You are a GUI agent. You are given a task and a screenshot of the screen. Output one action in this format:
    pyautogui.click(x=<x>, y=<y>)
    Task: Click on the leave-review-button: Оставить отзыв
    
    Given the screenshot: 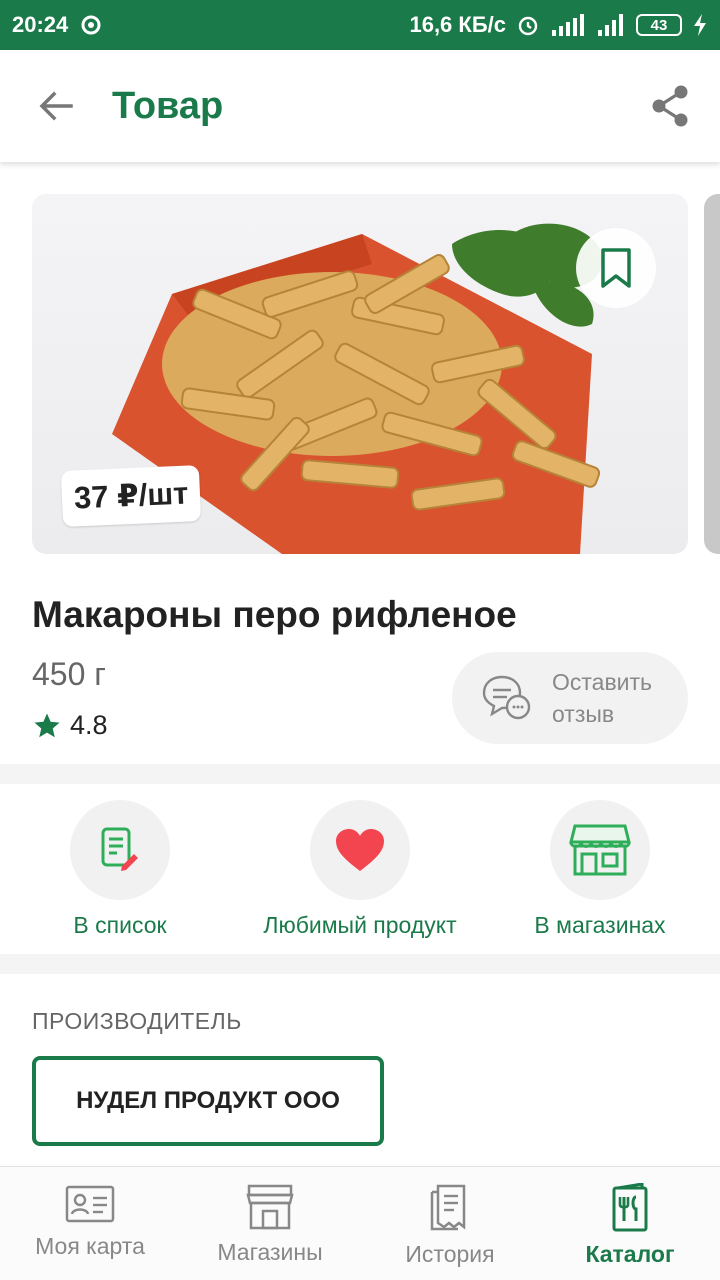 What is the action you would take?
    pyautogui.click(x=570, y=698)
    